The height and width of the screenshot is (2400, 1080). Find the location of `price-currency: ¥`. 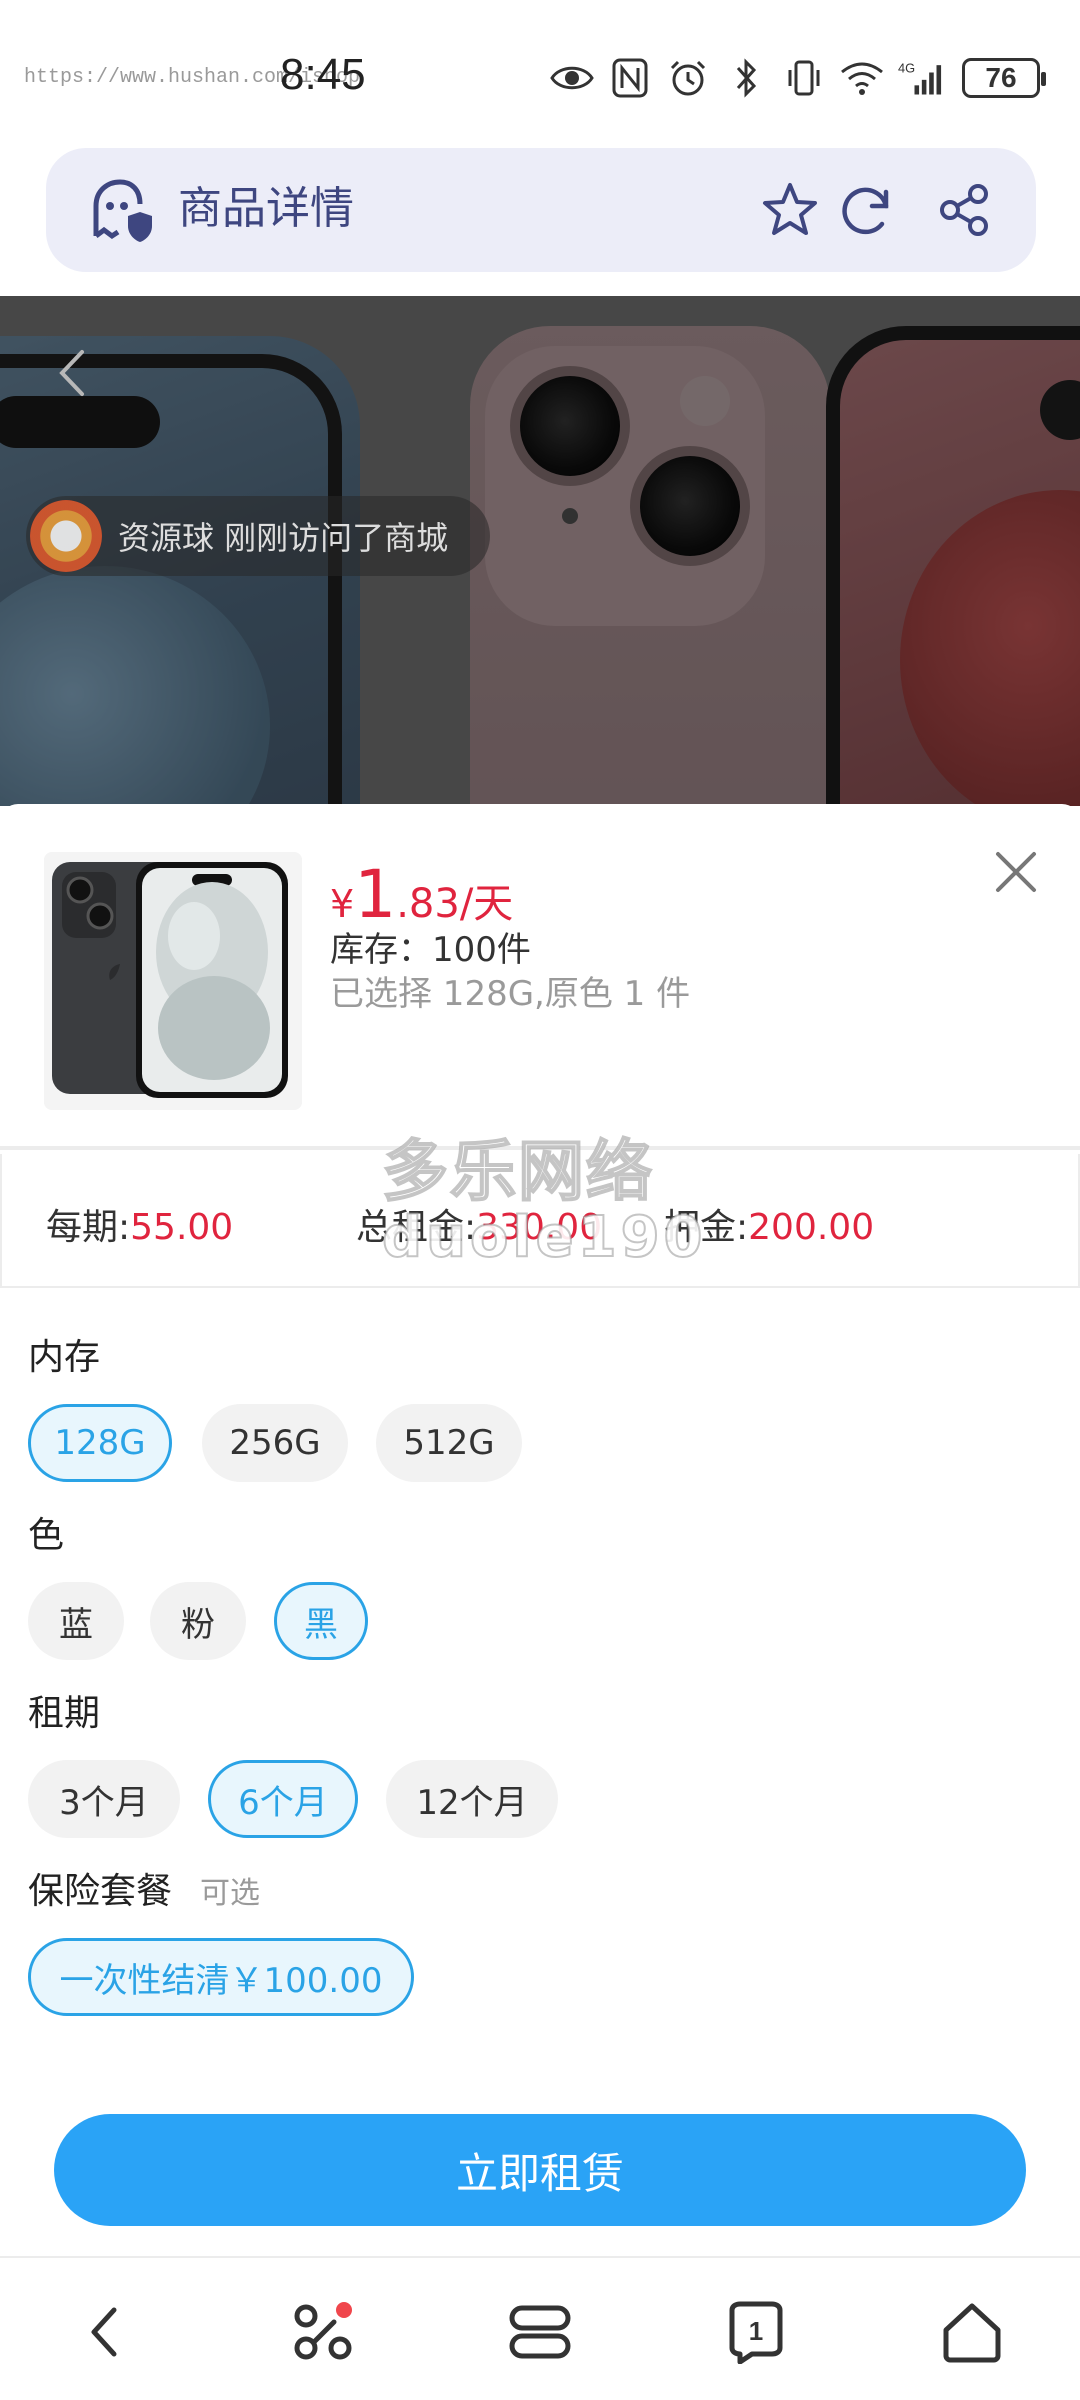

price-currency: ¥ is located at coordinates (342, 904).